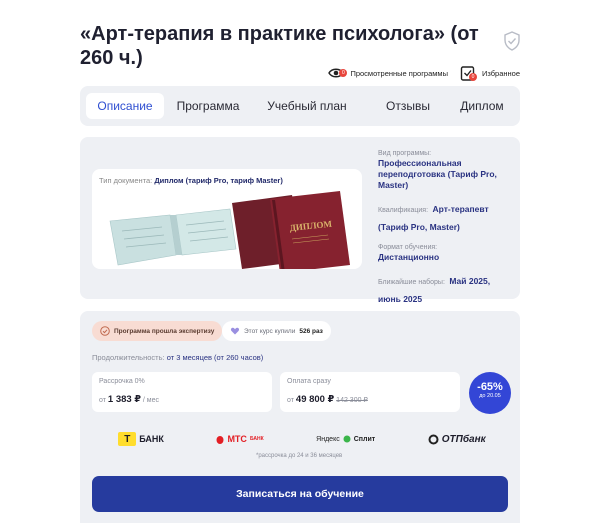  Describe the element at coordinates (403, 210) in the screenshot. I see `spec-label: Квалификация:` at that location.